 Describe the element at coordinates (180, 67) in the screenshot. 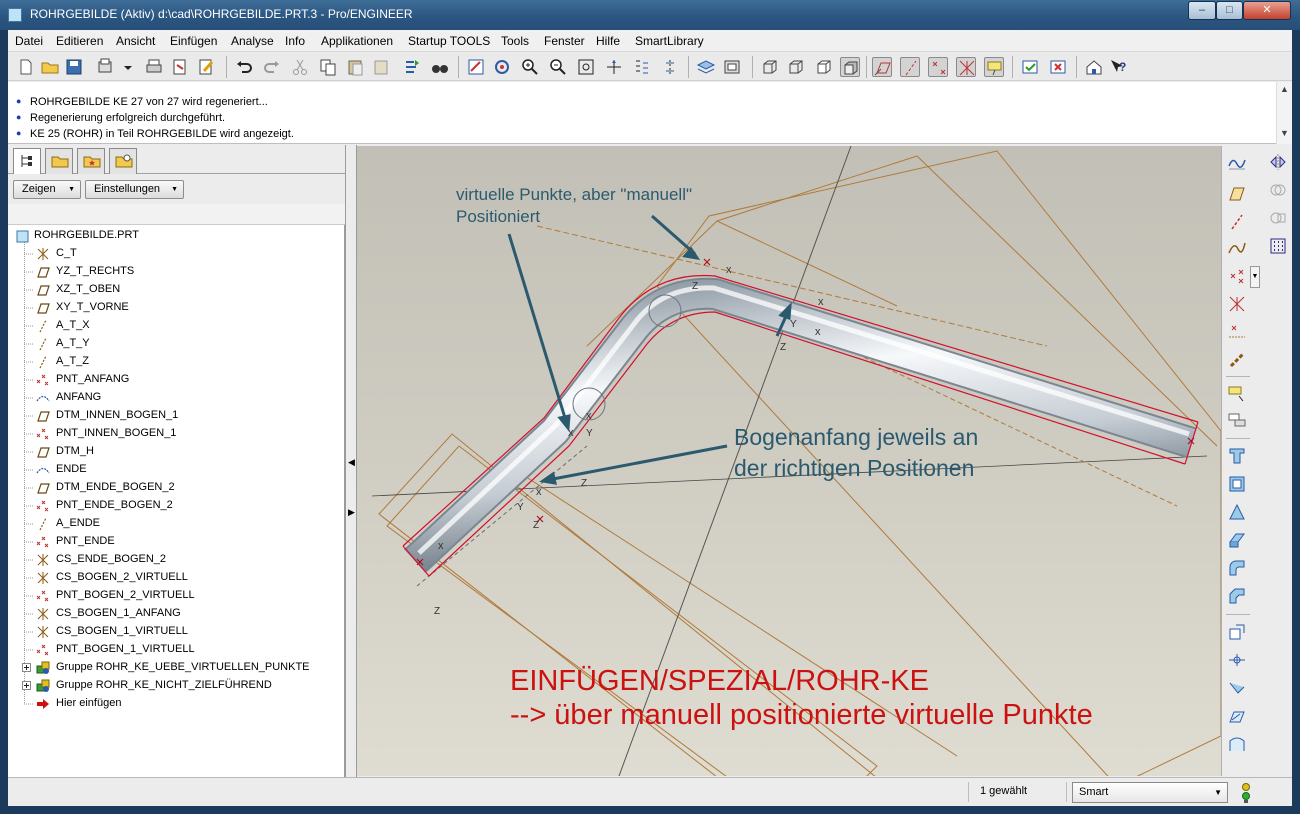

I see `regenerate-icon` at that location.